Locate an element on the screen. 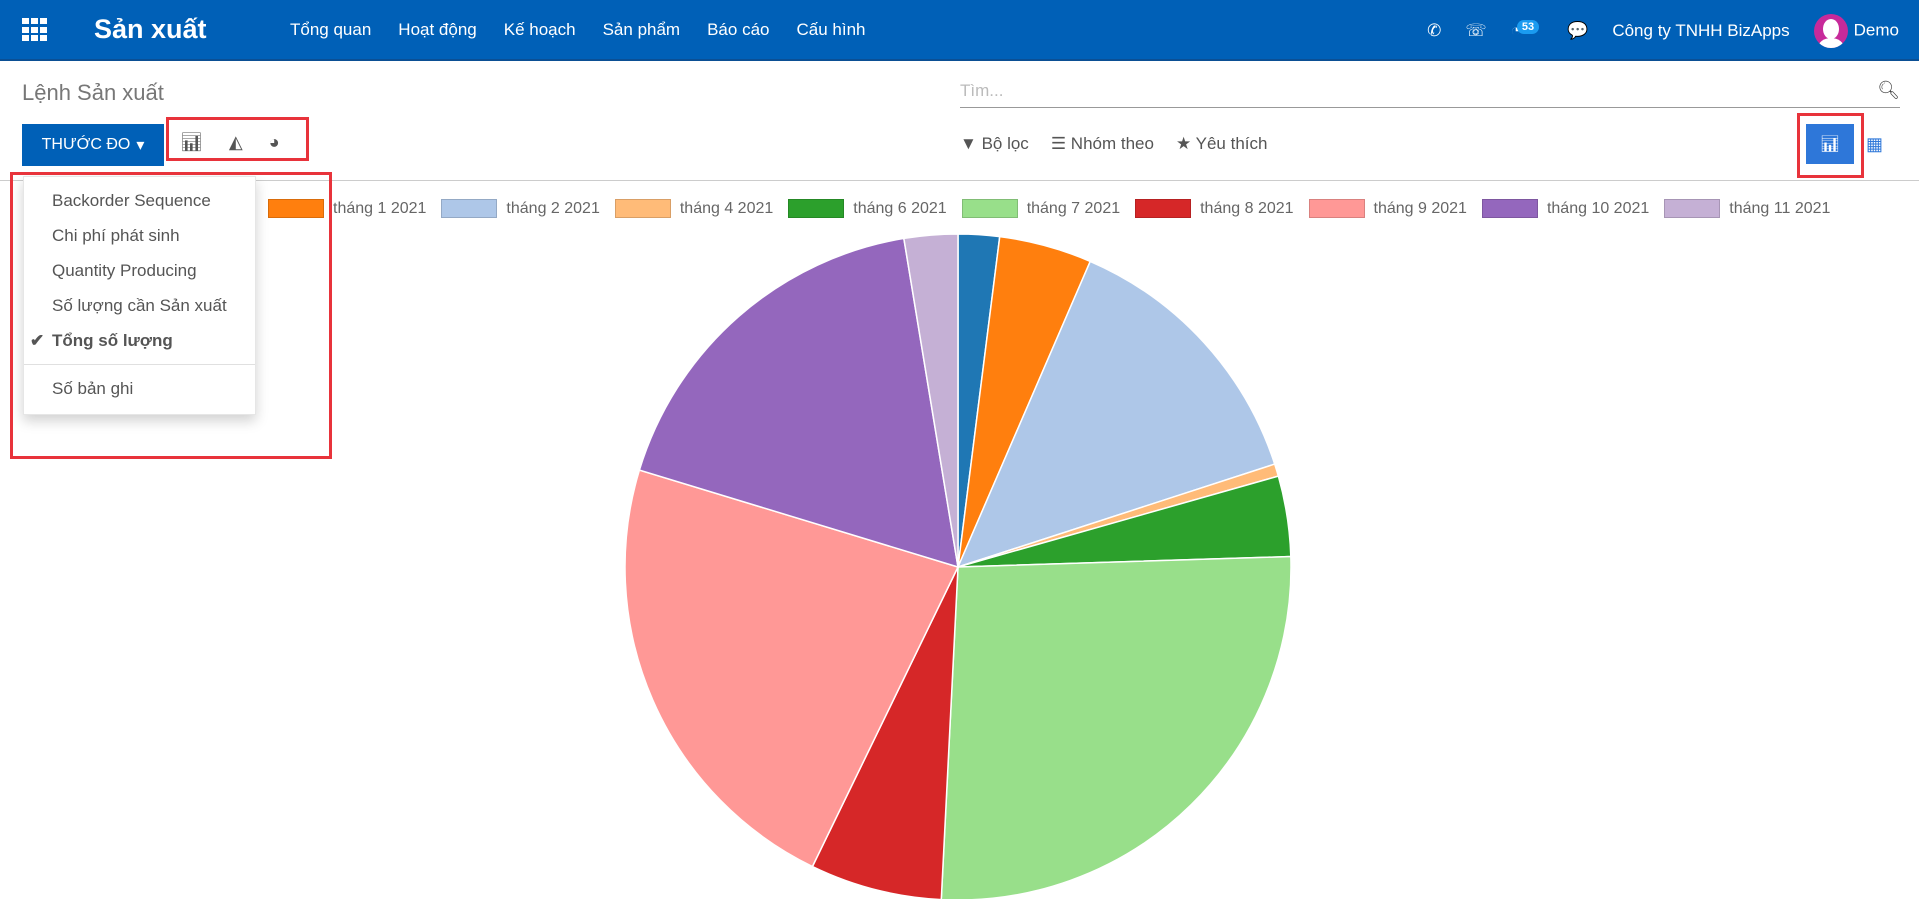  legend-item: tháng 11 2021 is located at coordinates (1747, 208).